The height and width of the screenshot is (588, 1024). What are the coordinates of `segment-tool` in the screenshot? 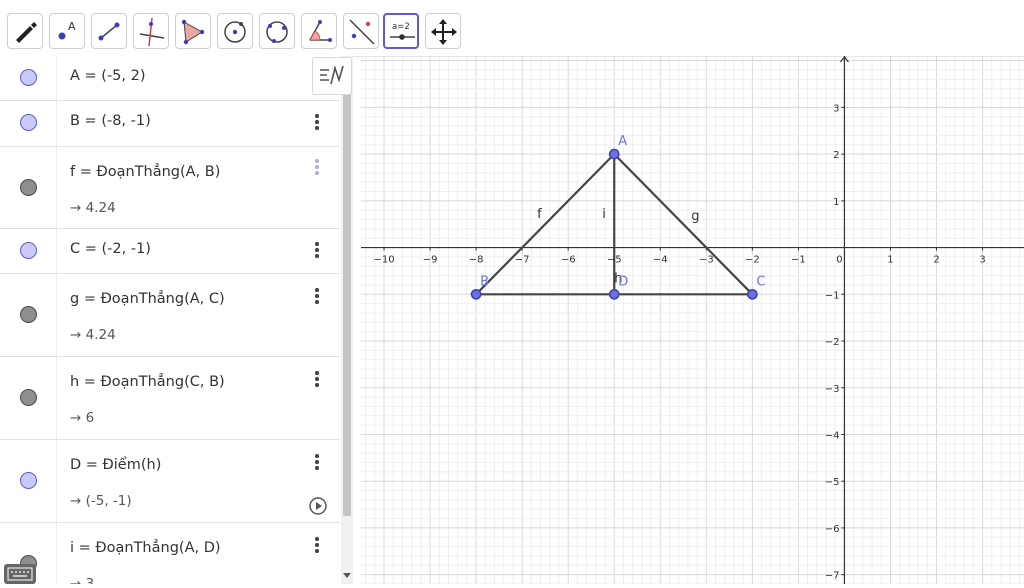 It's located at (109, 31).